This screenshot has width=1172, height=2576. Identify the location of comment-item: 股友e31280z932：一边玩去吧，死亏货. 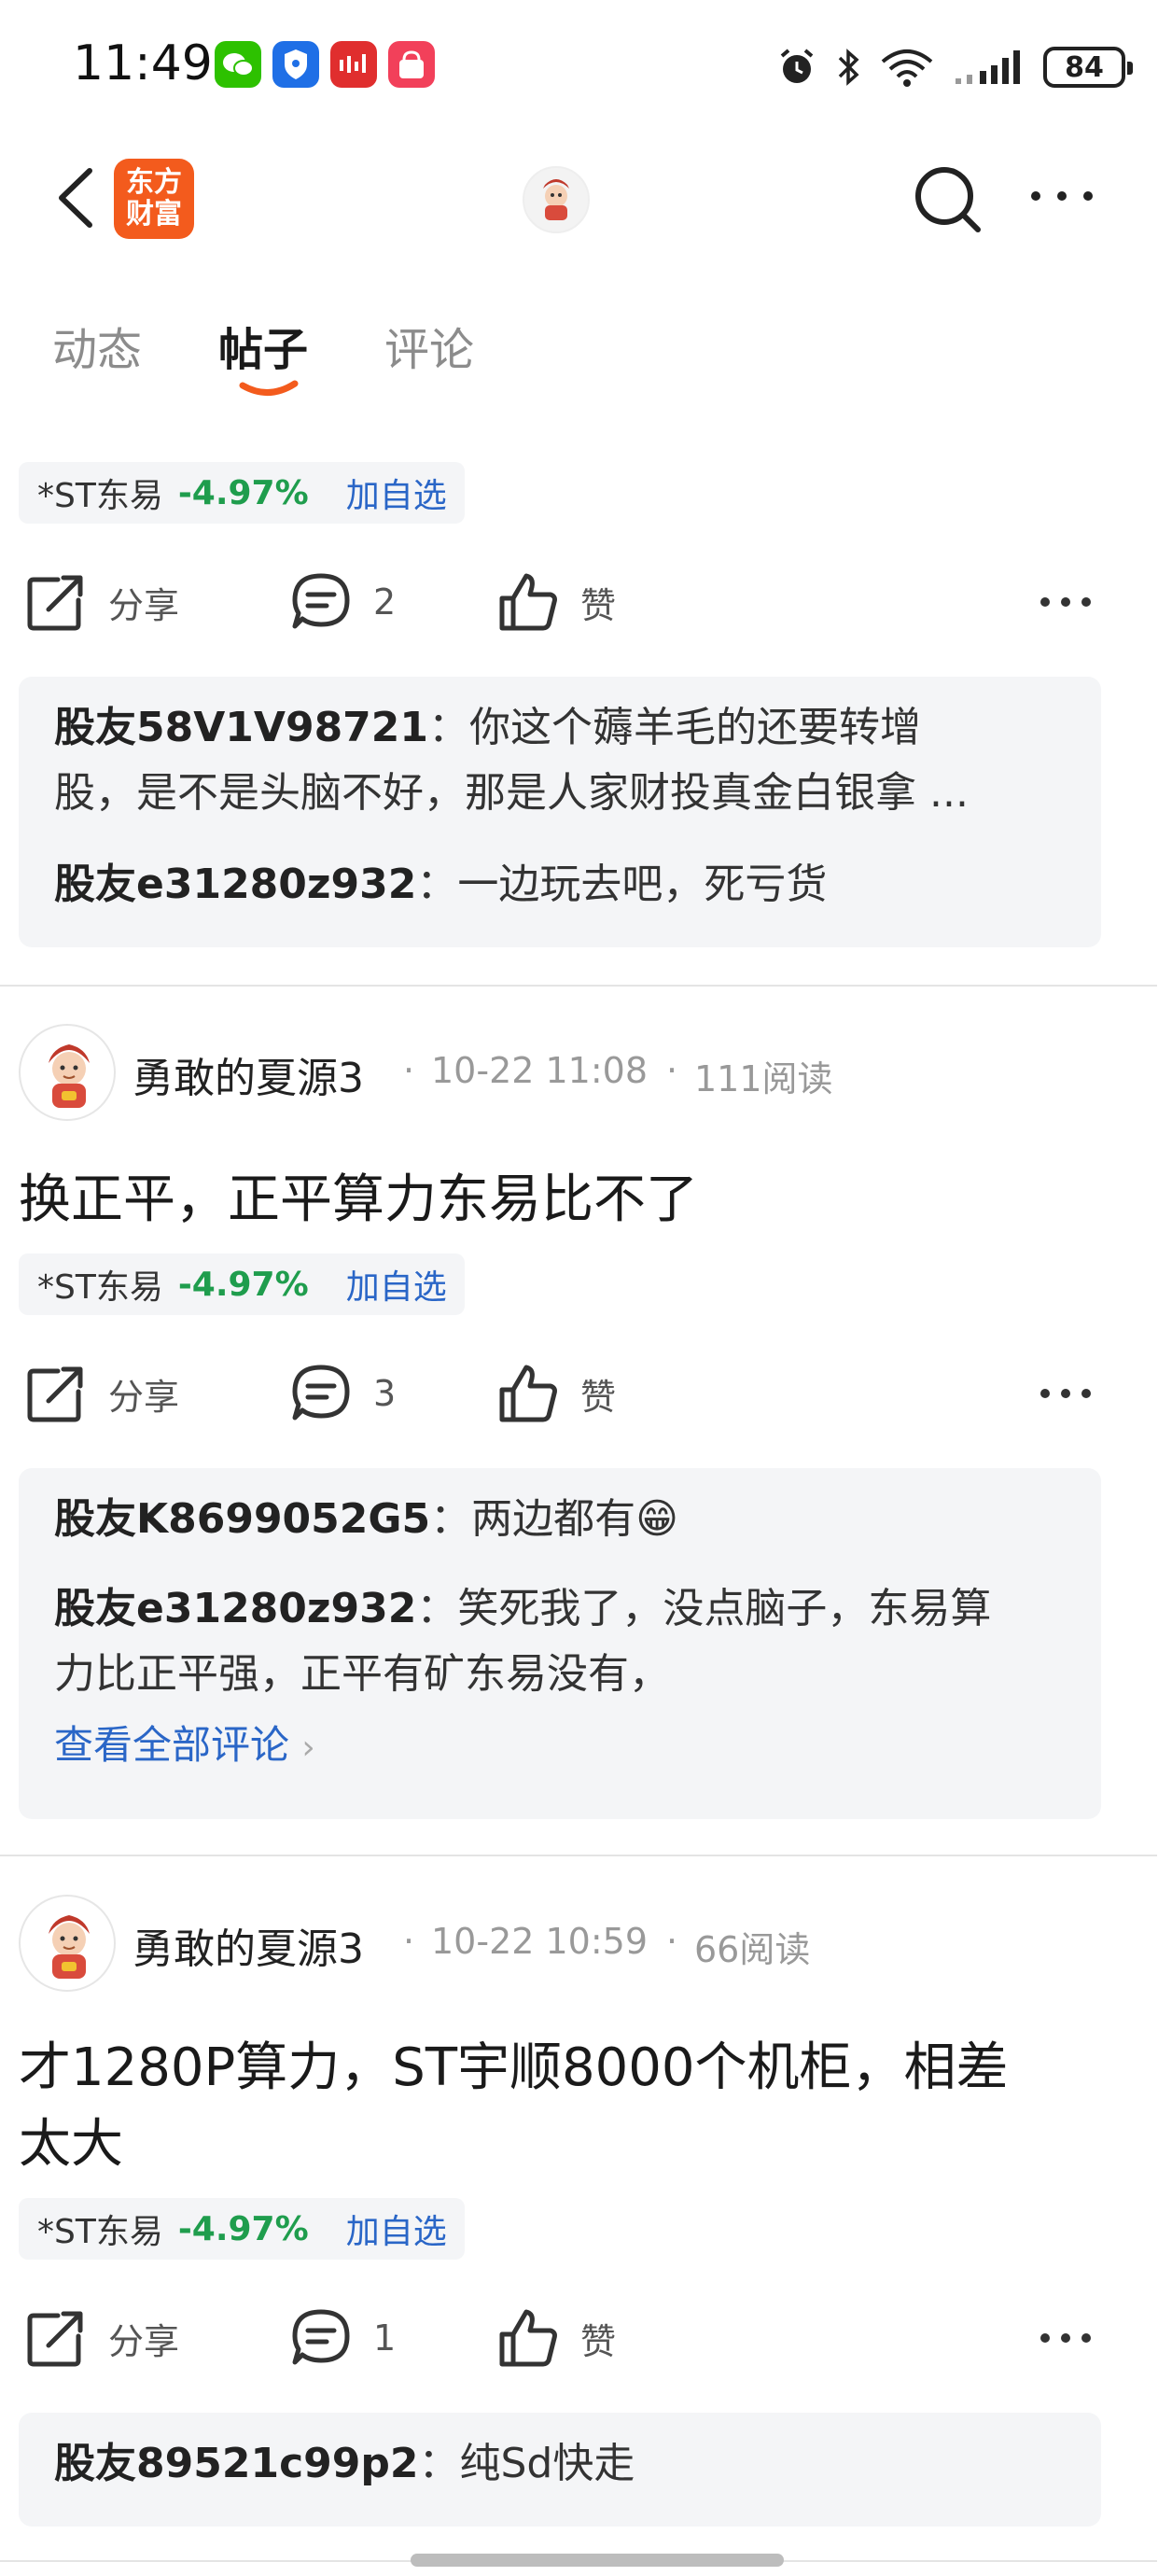
(441, 884).